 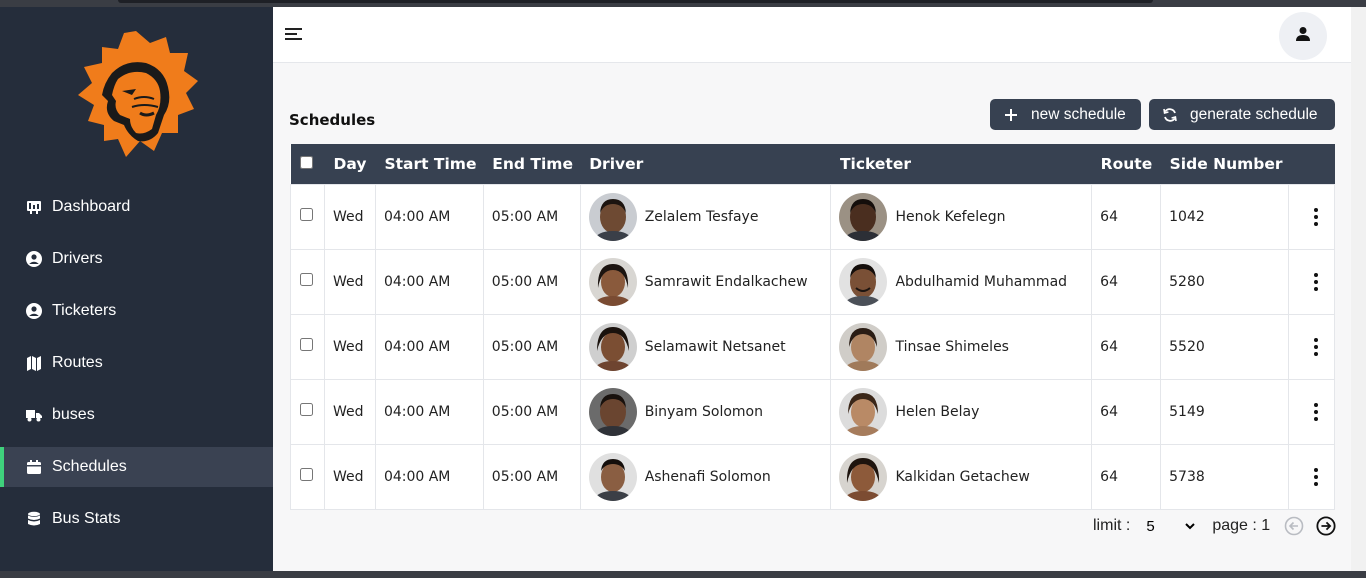 What do you see at coordinates (1078, 114) in the screenshot?
I see `new-schedule-label: new schedule` at bounding box center [1078, 114].